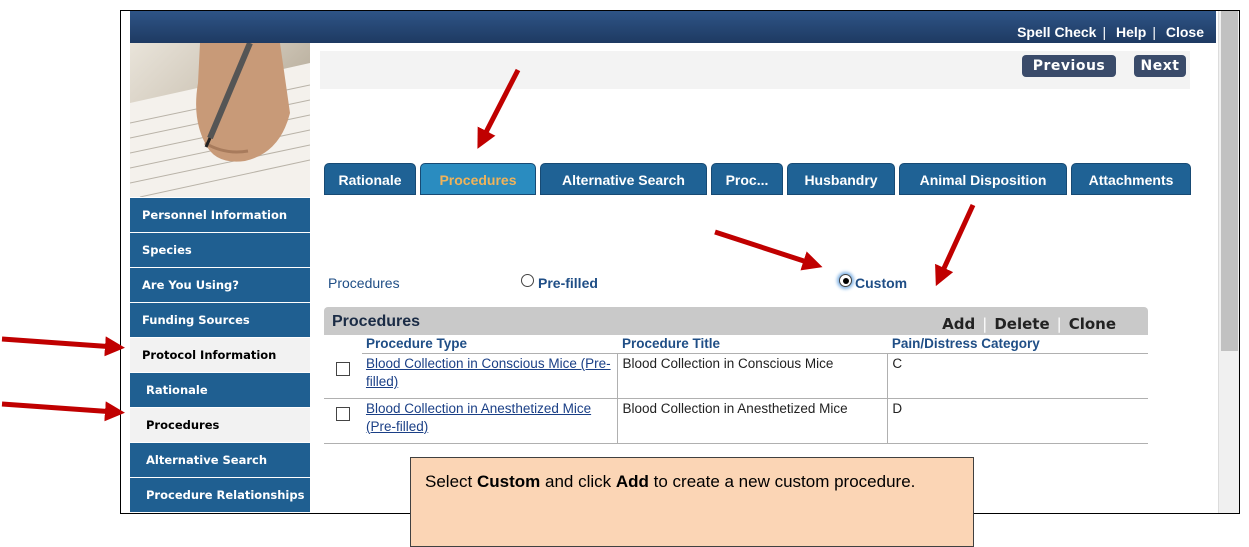 This screenshot has height=547, width=1249. What do you see at coordinates (1056, 32) in the screenshot?
I see `spell-check-link: Spell Check` at bounding box center [1056, 32].